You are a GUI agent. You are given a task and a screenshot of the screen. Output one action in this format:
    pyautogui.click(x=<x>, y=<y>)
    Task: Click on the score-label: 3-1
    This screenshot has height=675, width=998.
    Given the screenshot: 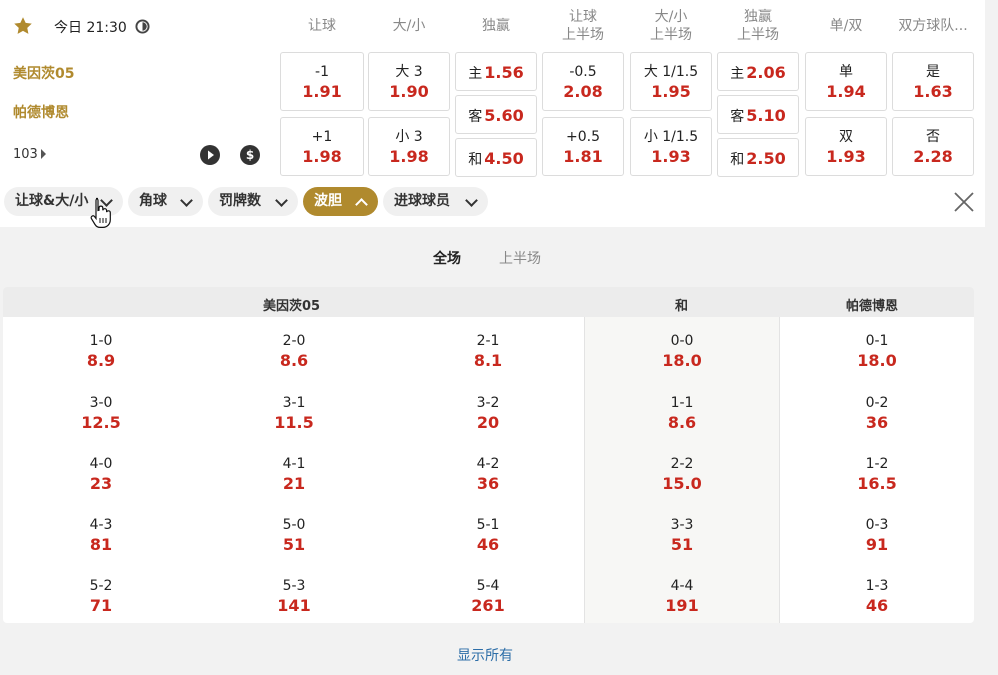 What is the action you would take?
    pyautogui.click(x=294, y=403)
    